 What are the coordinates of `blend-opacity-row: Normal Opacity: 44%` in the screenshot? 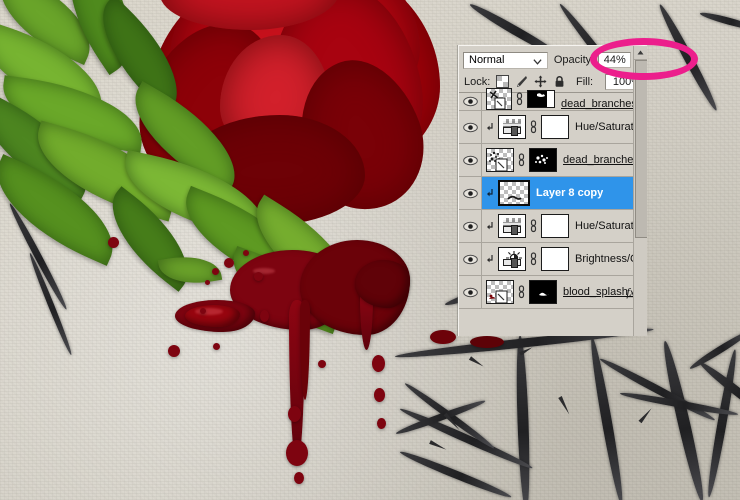 It's located at (553, 58).